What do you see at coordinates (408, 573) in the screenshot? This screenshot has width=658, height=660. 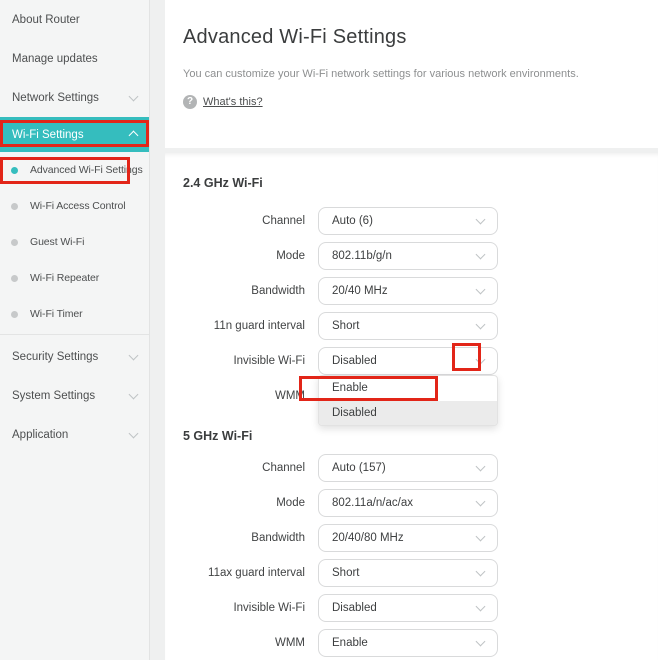 I see `select-11ax-guard-interval: Short` at bounding box center [408, 573].